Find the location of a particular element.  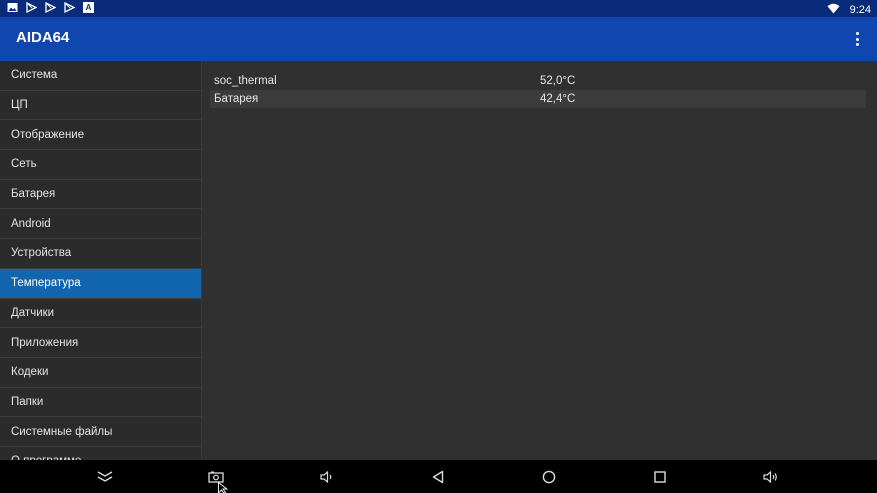

sidebar-item-system: Система is located at coordinates (100, 76).